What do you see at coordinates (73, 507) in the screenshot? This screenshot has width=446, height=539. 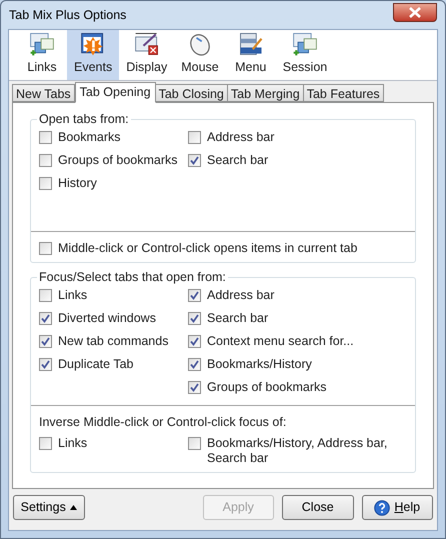 I see `up-arrow-icon` at bounding box center [73, 507].